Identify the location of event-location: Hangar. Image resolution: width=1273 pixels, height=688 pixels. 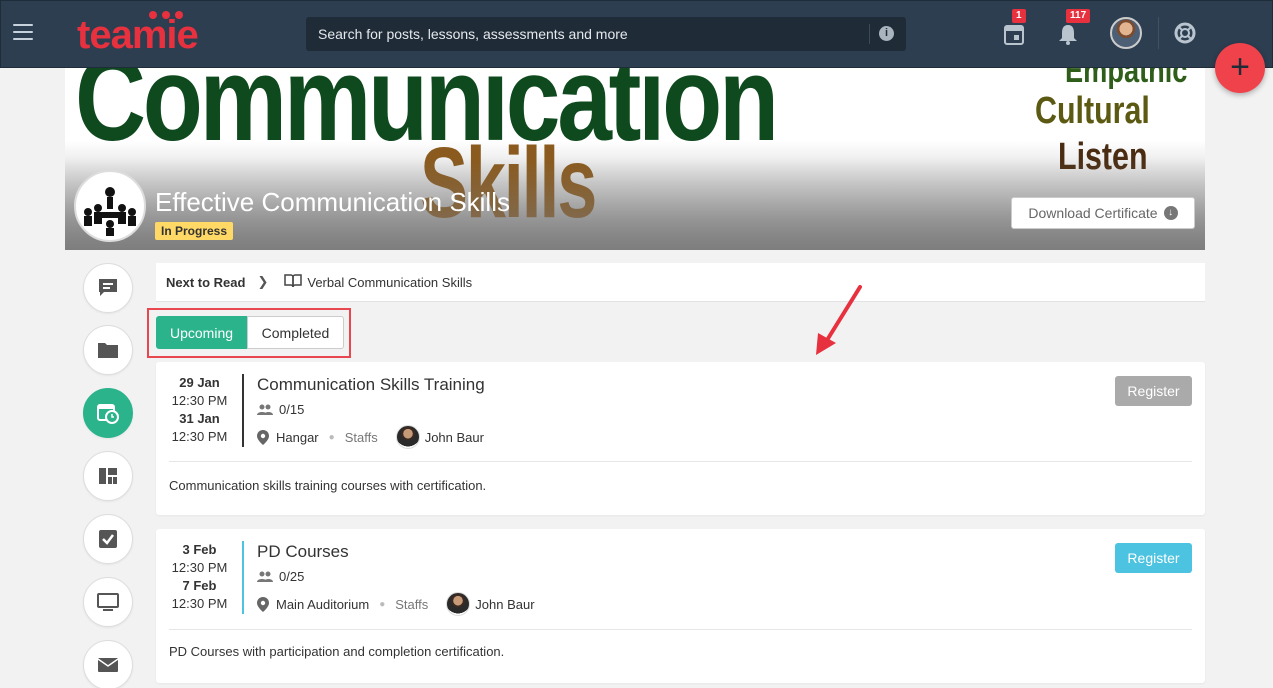
(297, 437).